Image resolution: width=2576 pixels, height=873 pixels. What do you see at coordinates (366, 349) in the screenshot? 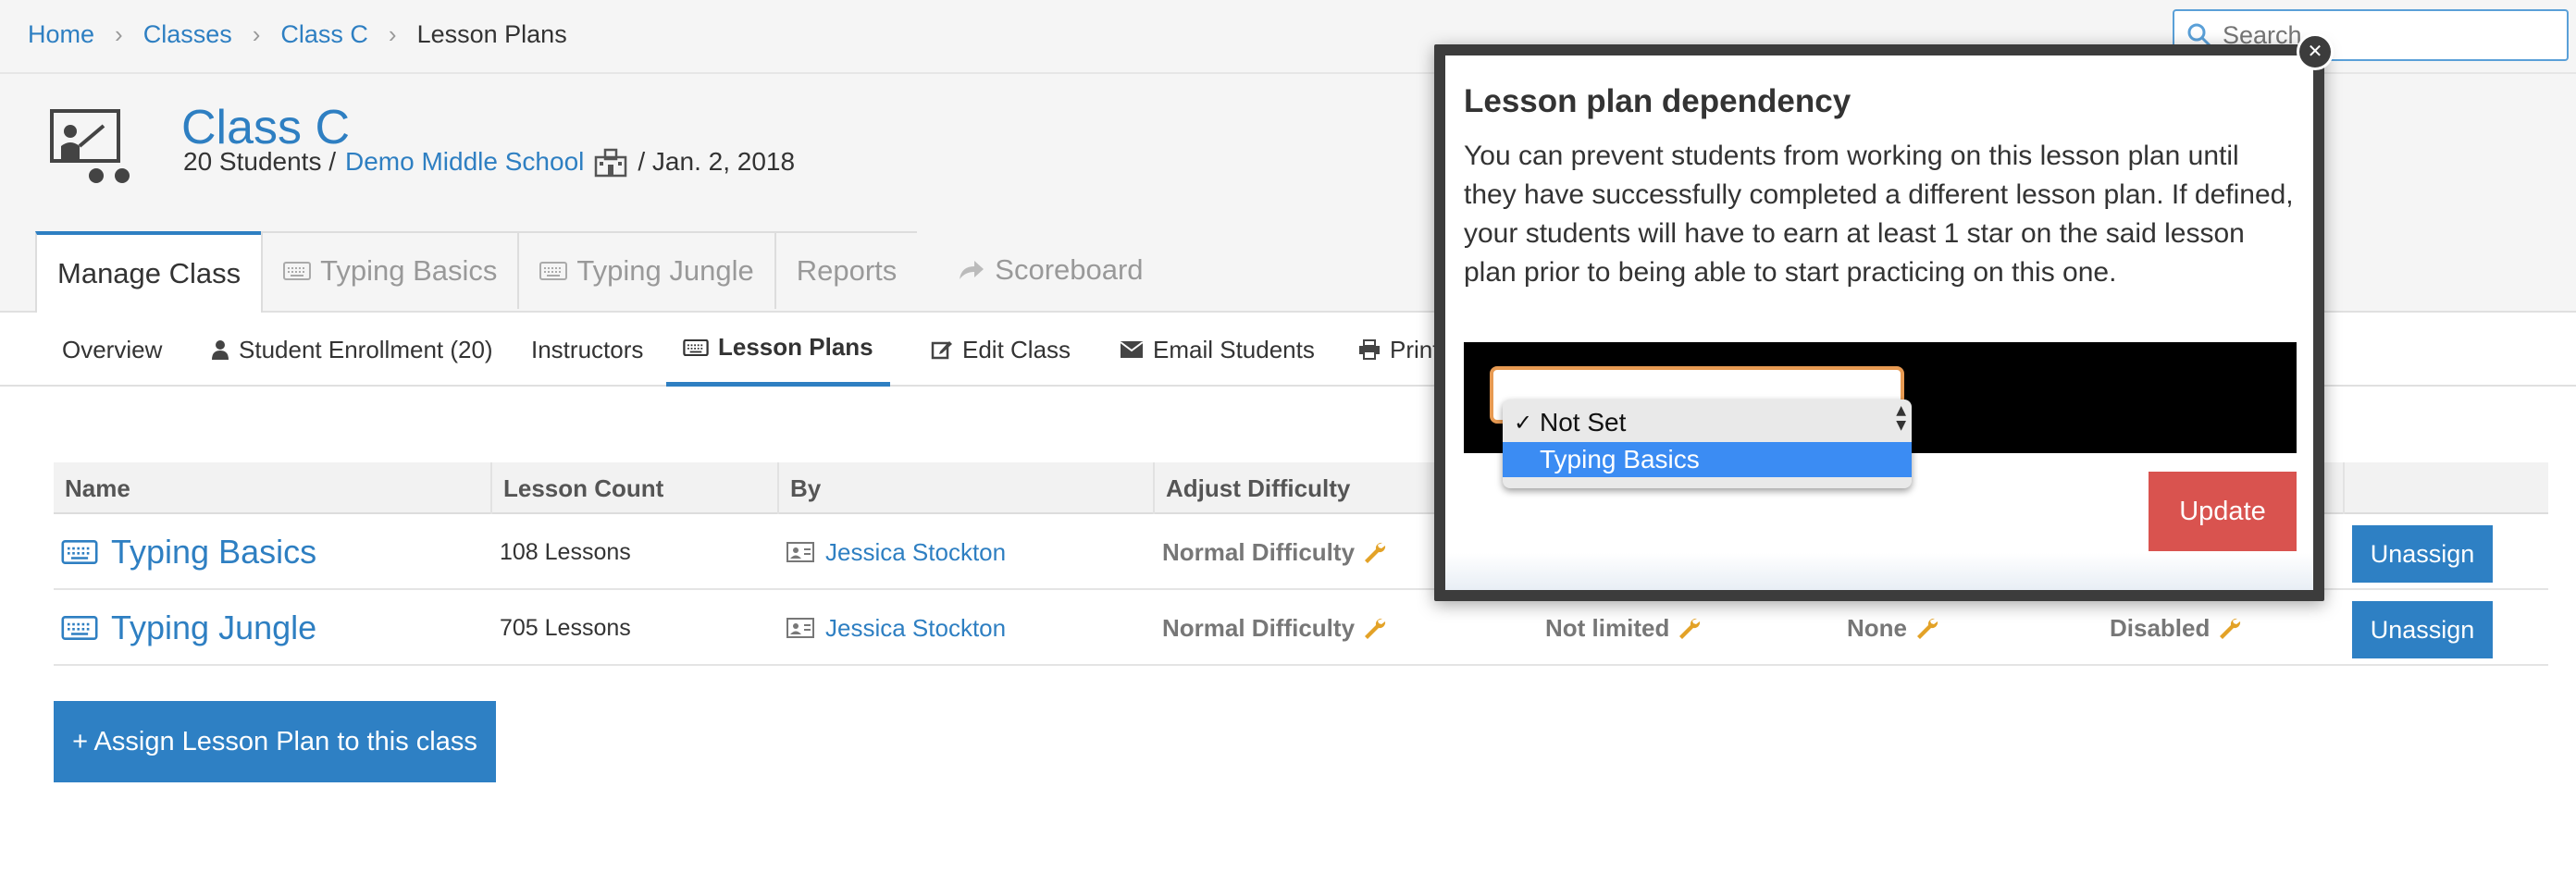
I see `subnav-label: Student Enrollment (20)` at bounding box center [366, 349].